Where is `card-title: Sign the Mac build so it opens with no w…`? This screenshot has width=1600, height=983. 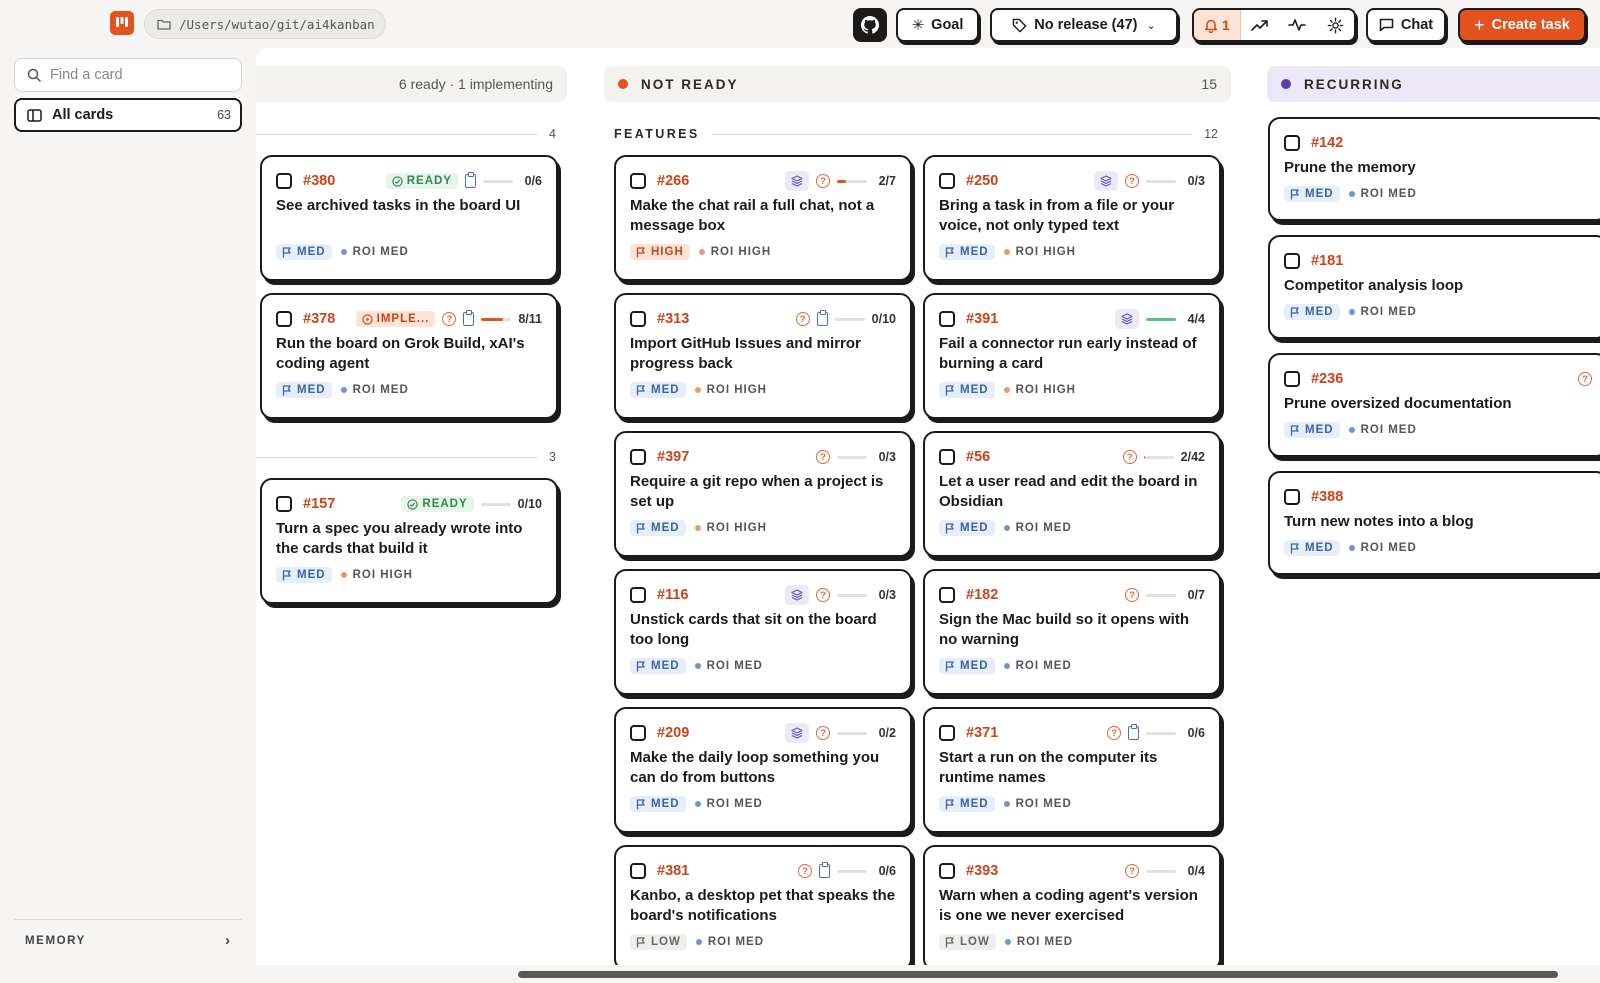
card-title: Sign the Mac build so it opens with no w… is located at coordinates (1072, 630).